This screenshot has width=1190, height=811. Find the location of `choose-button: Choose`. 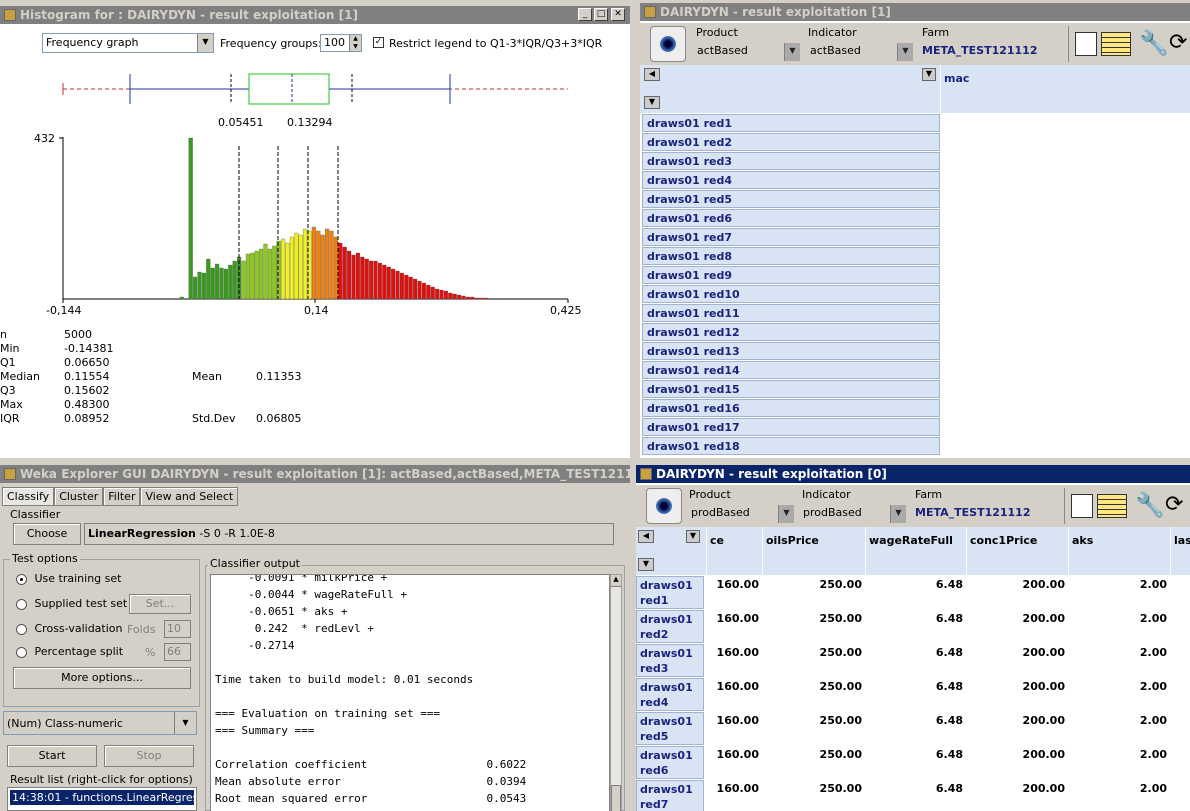

choose-button: Choose is located at coordinates (47, 534).